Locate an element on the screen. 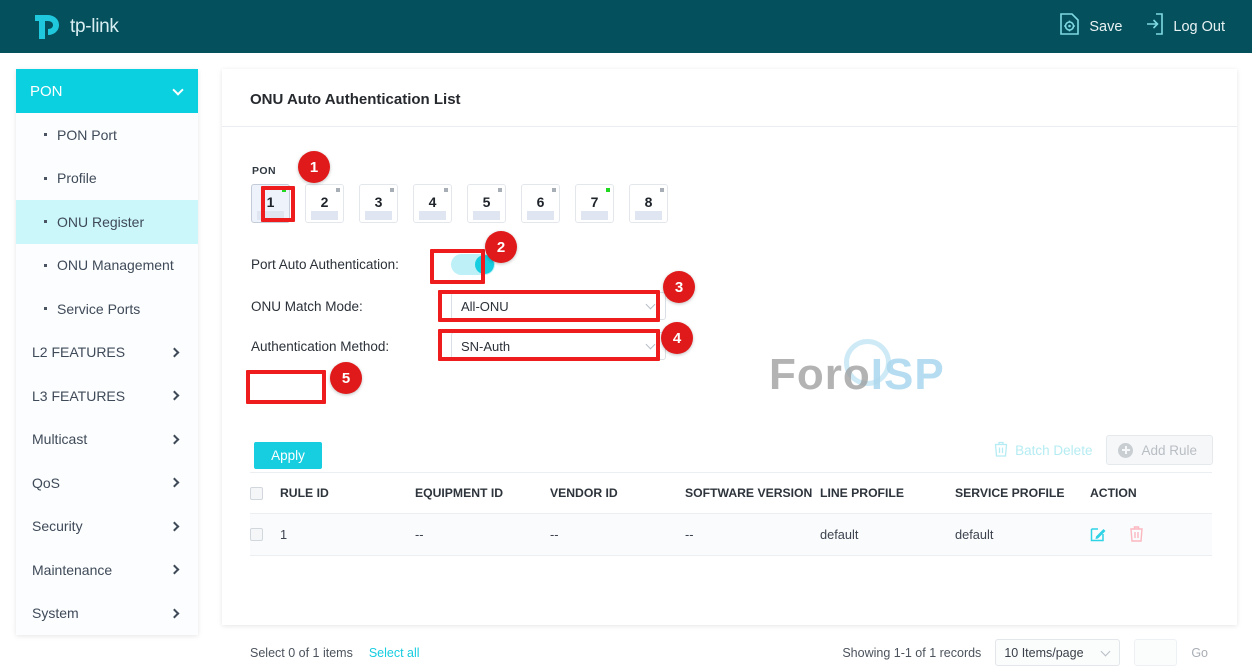 This screenshot has width=1252, height=666. row-port-auto-authentication: Port Auto Authentication: is located at coordinates (373, 264).